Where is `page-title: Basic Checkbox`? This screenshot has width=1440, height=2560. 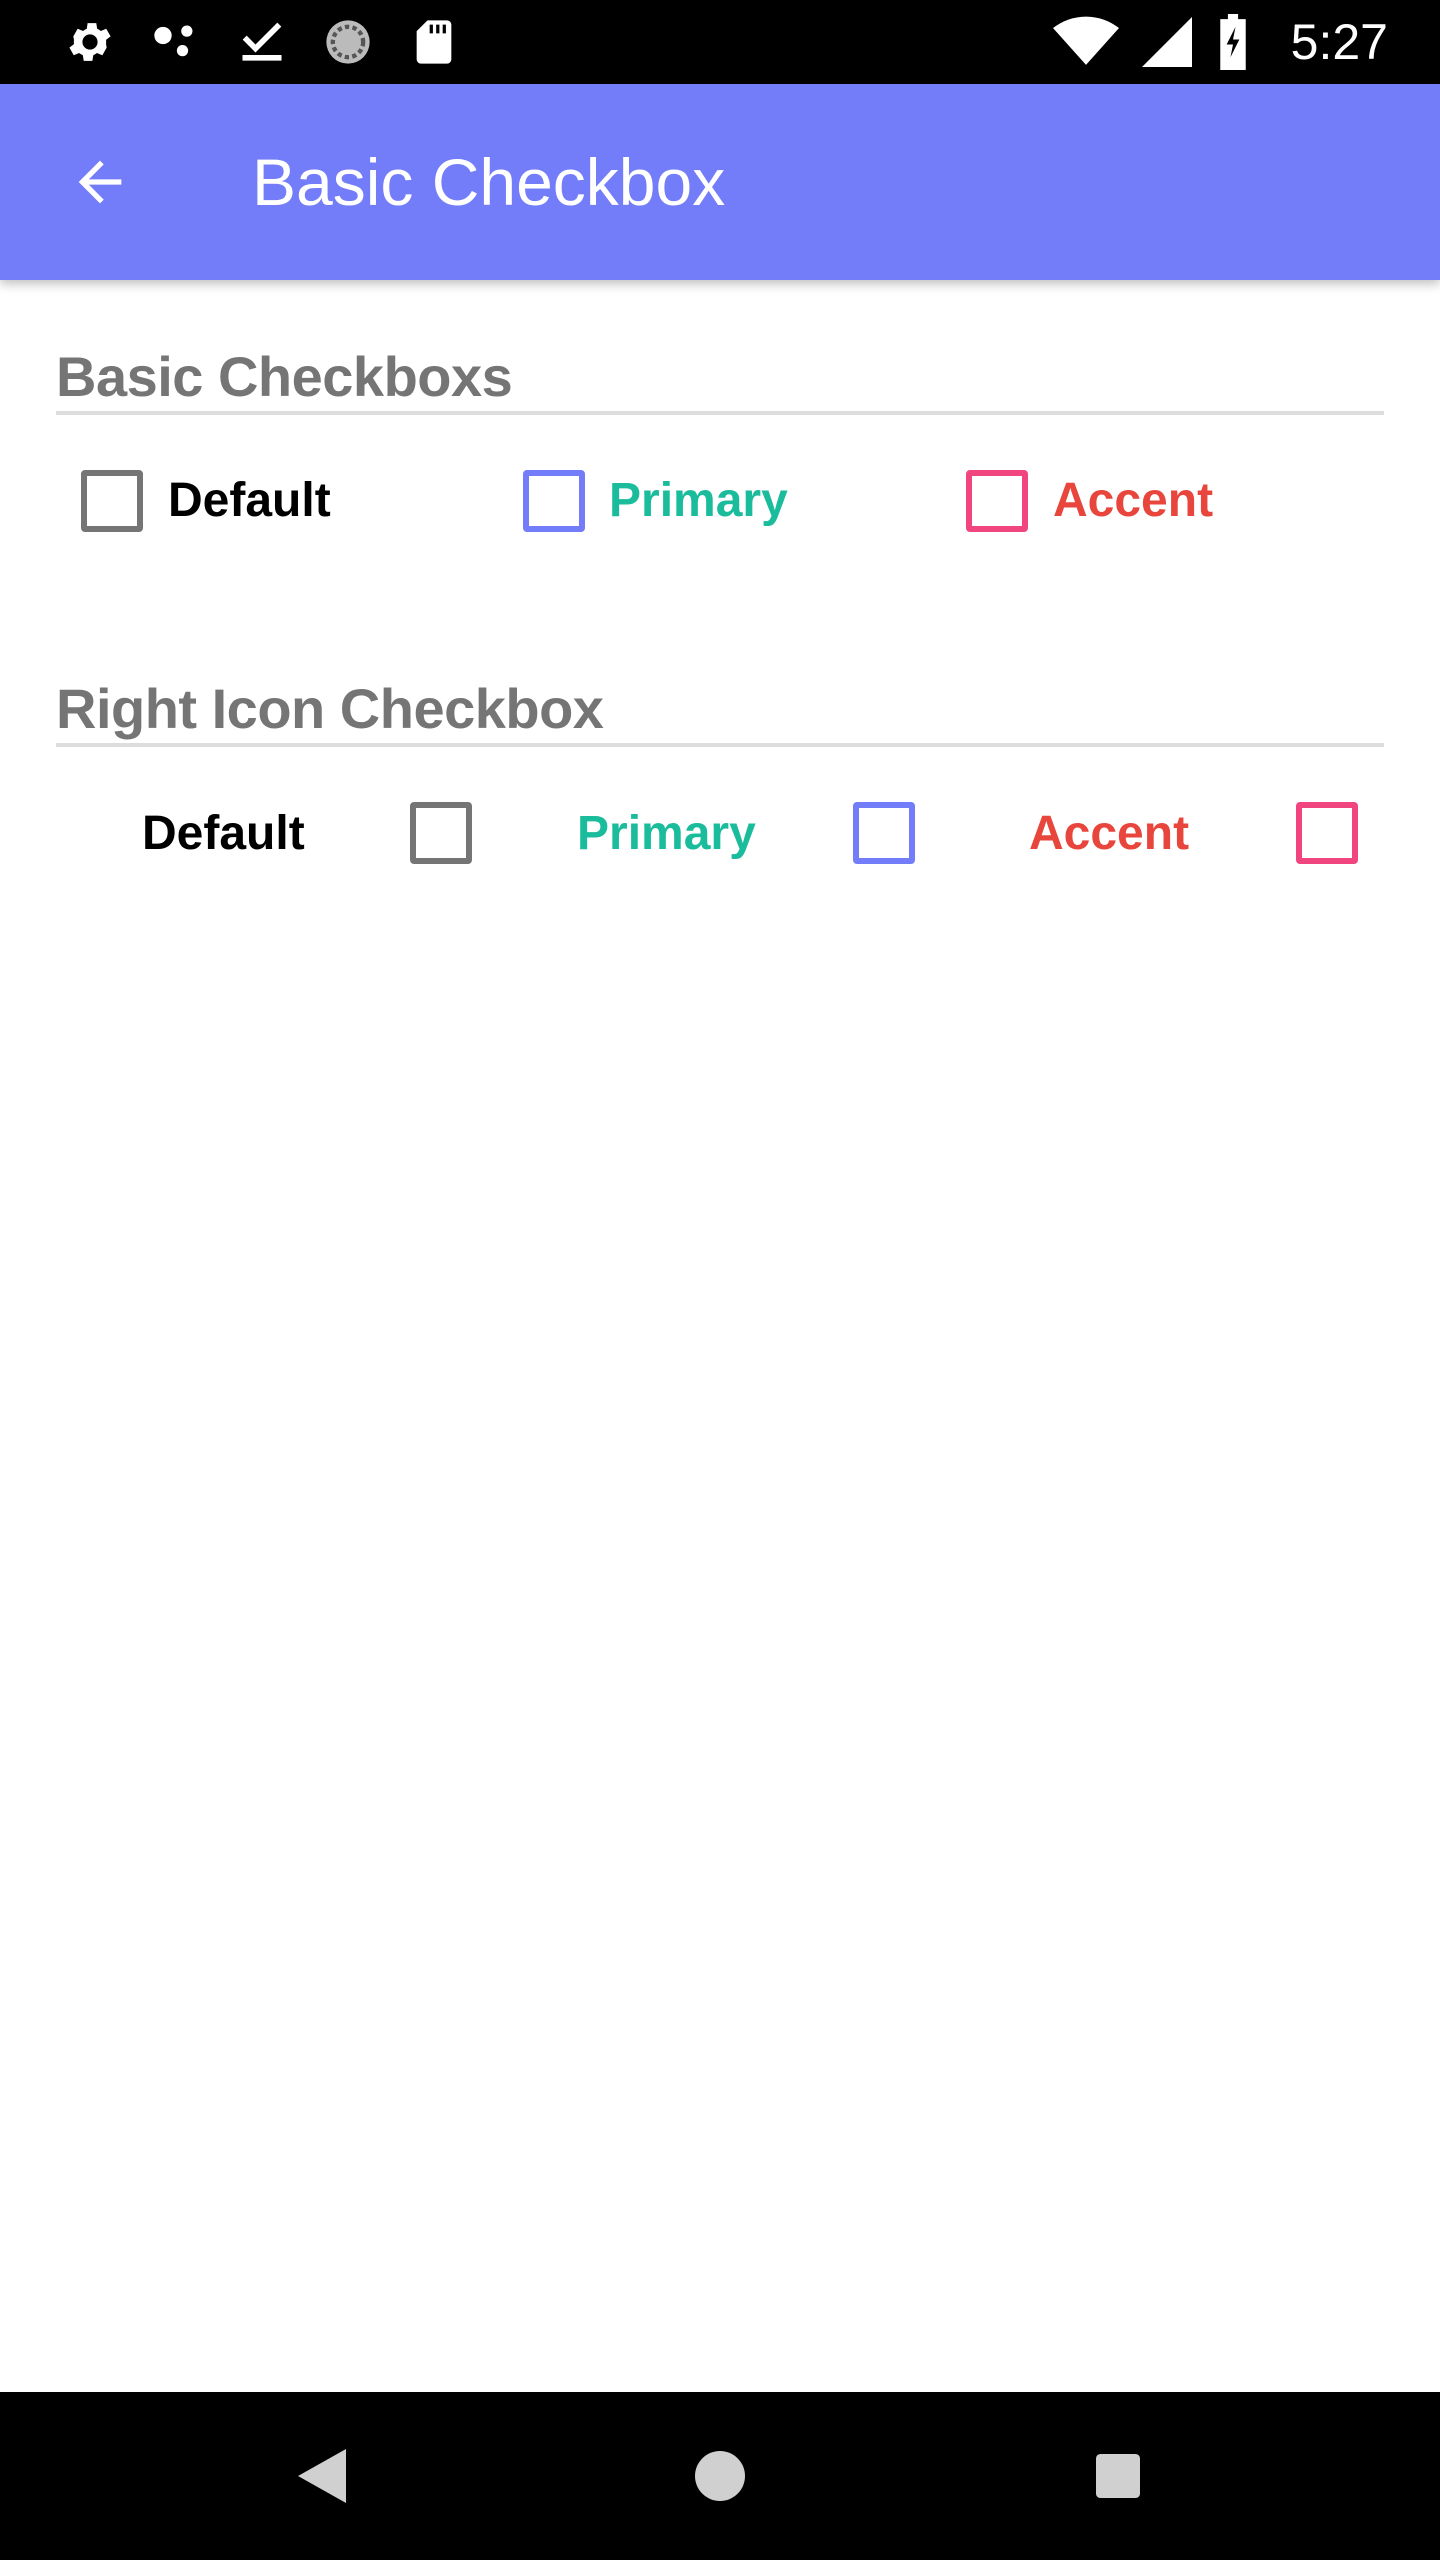
page-title: Basic Checkbox is located at coordinates (489, 182).